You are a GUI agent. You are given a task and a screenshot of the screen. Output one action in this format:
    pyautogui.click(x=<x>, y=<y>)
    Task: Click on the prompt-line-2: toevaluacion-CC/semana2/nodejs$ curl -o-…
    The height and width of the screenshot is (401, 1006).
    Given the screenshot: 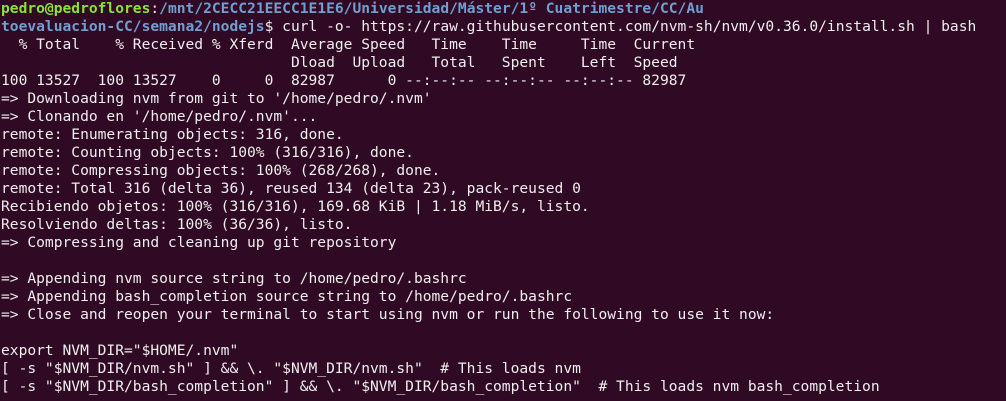 What is the action you would take?
    pyautogui.click(x=503, y=27)
    